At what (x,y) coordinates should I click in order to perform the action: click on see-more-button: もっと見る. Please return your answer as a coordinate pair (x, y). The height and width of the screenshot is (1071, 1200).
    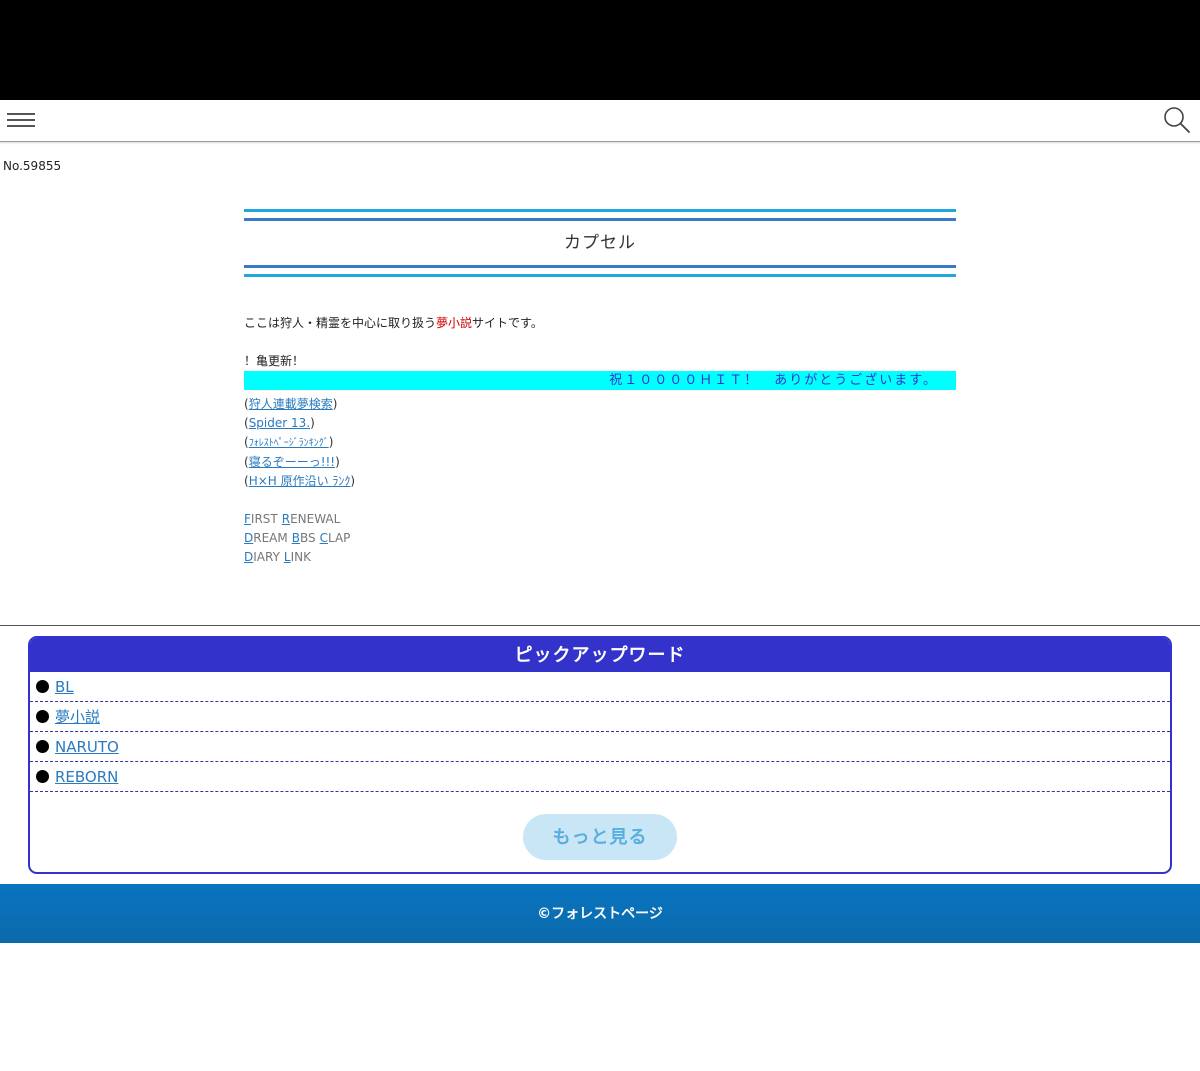
    Looking at the image, I should click on (600, 837).